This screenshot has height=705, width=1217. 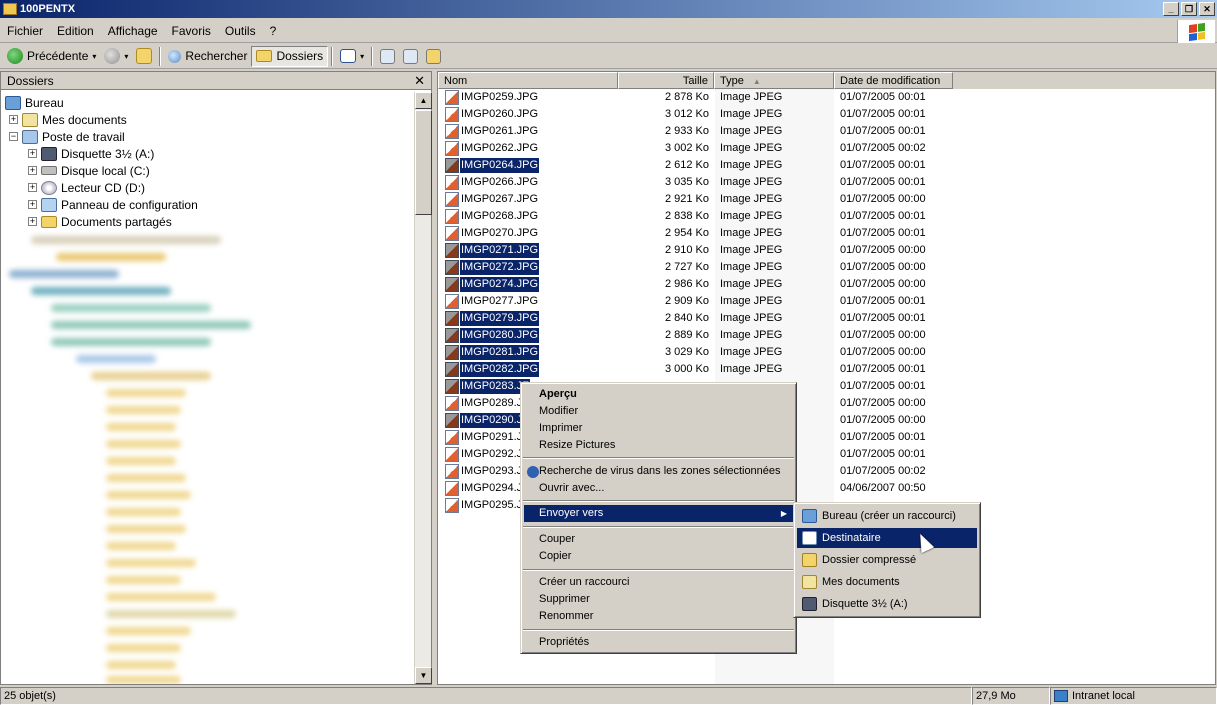 What do you see at coordinates (686, 335) in the screenshot?
I see `file-size: 2 889 Ko` at bounding box center [686, 335].